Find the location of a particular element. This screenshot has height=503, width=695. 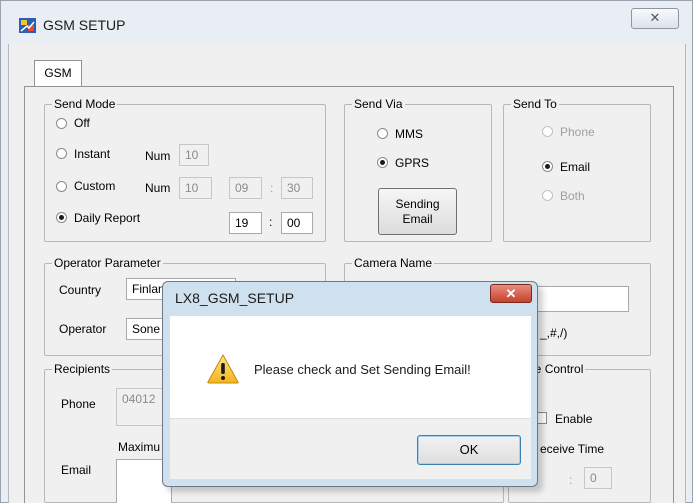

dialog-title: LX8_GSM_SETUP is located at coordinates (235, 298).